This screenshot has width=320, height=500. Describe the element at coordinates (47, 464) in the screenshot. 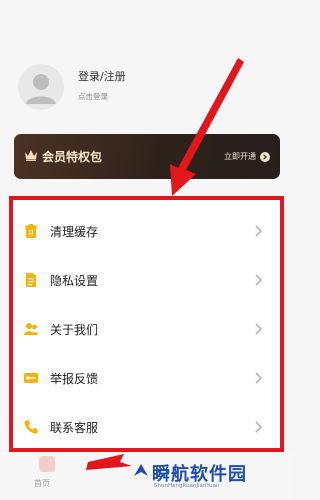

I see `home-icon` at that location.